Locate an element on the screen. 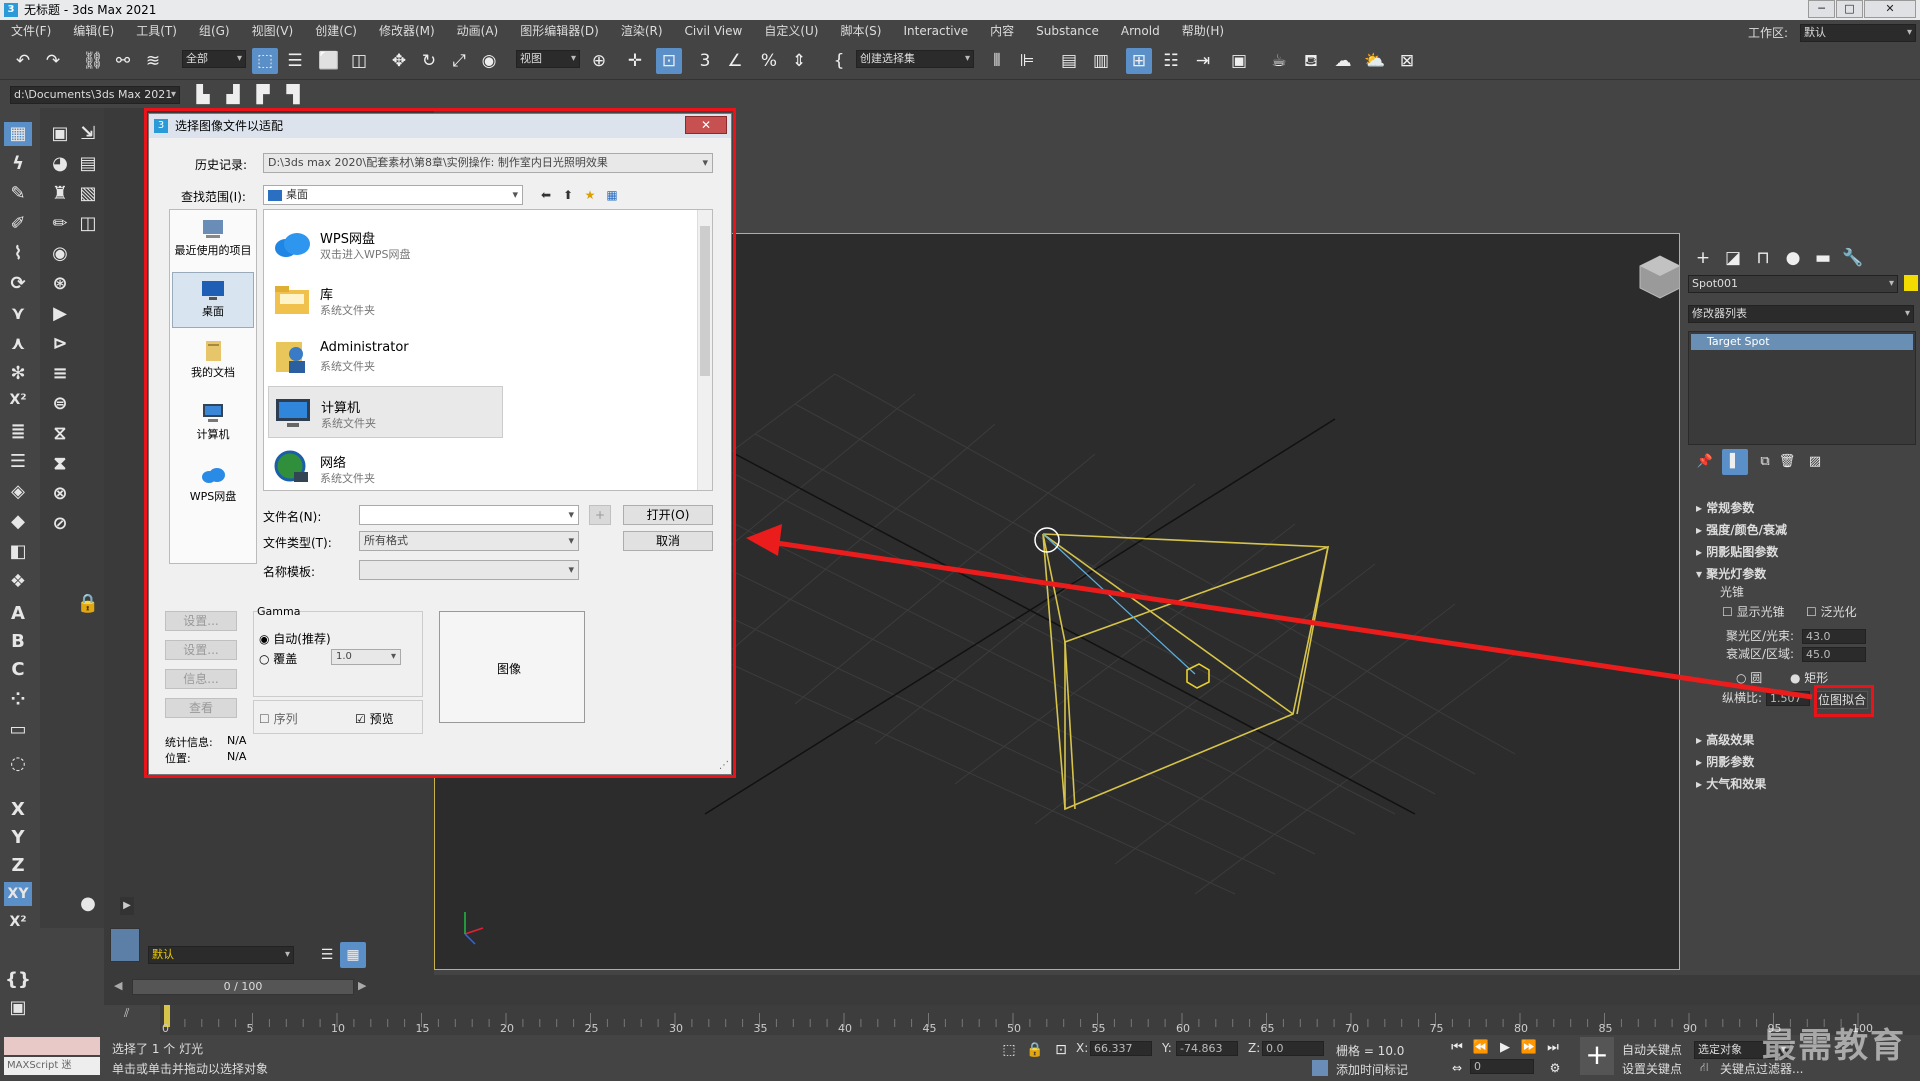  z-coord-label: Z: is located at coordinates (1254, 1048).